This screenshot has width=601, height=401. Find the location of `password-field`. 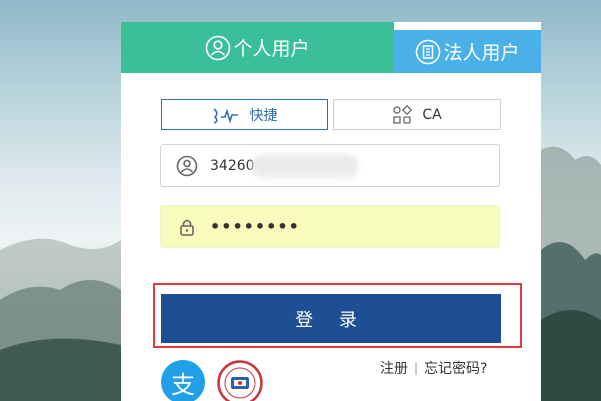

password-field is located at coordinates (330, 226).